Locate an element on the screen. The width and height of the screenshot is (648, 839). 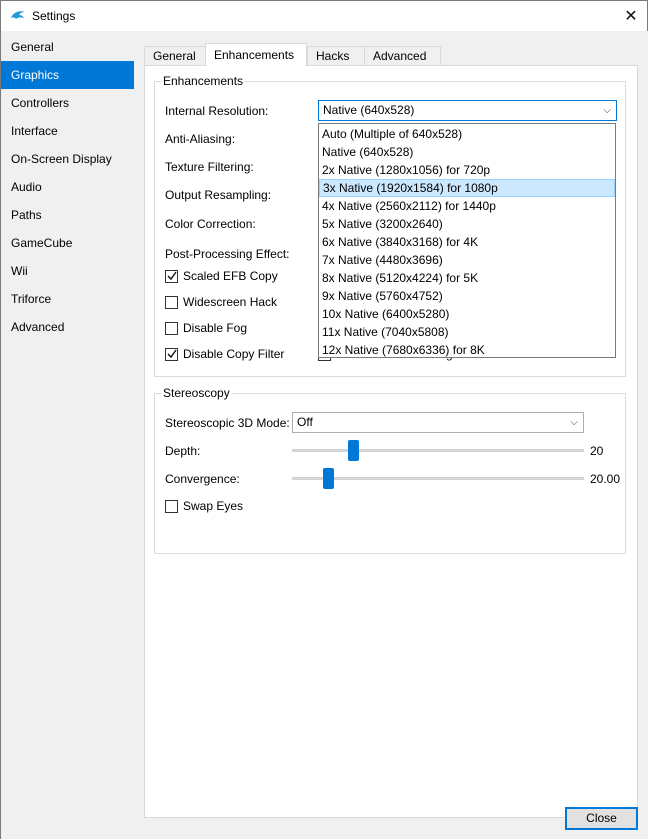
dolphin-logo-icon is located at coordinates (18, 15).